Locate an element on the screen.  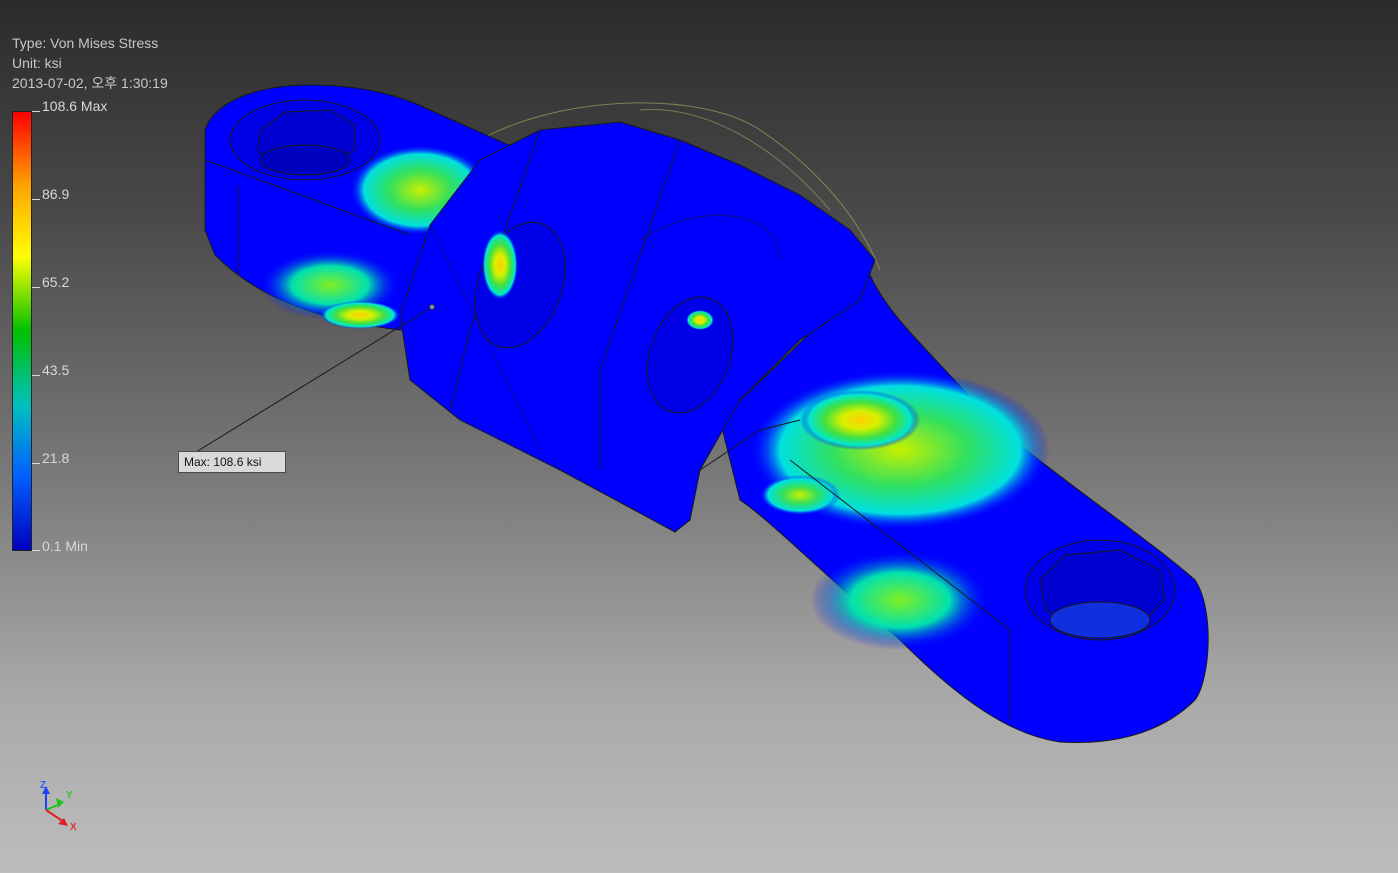
left-arm-hot is located at coordinates (360, 315).